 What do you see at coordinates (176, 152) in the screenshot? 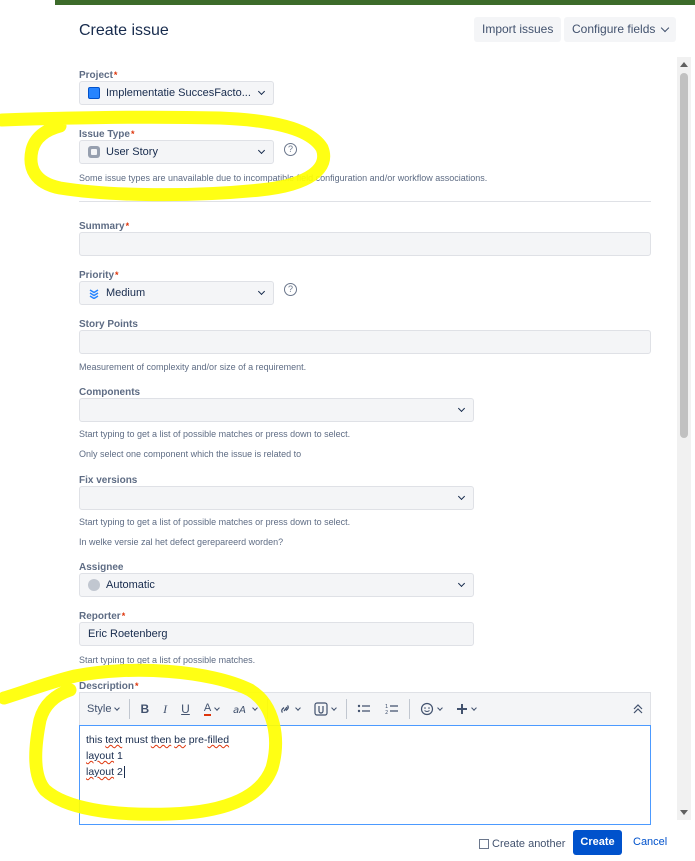
I see `issue-type-select: User Story` at bounding box center [176, 152].